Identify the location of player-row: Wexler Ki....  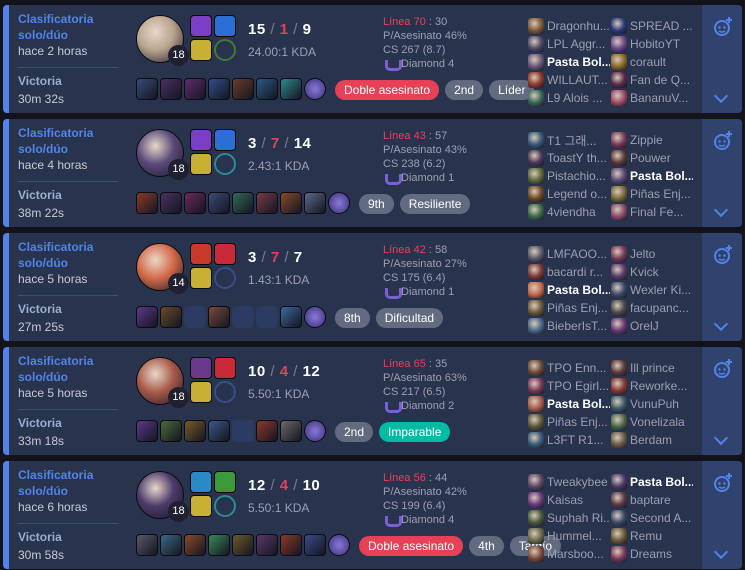
(652, 290).